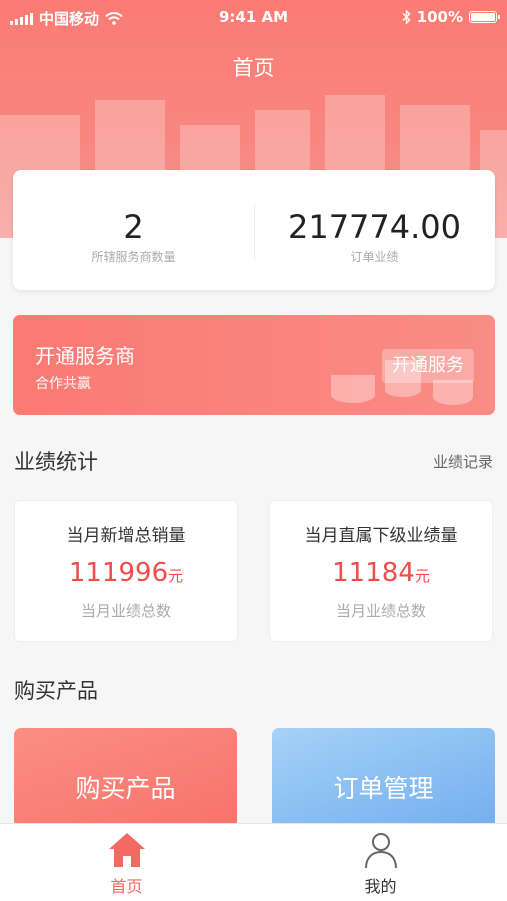 This screenshot has height=901, width=507. I want to click on tab-home: 首页, so click(126, 862).